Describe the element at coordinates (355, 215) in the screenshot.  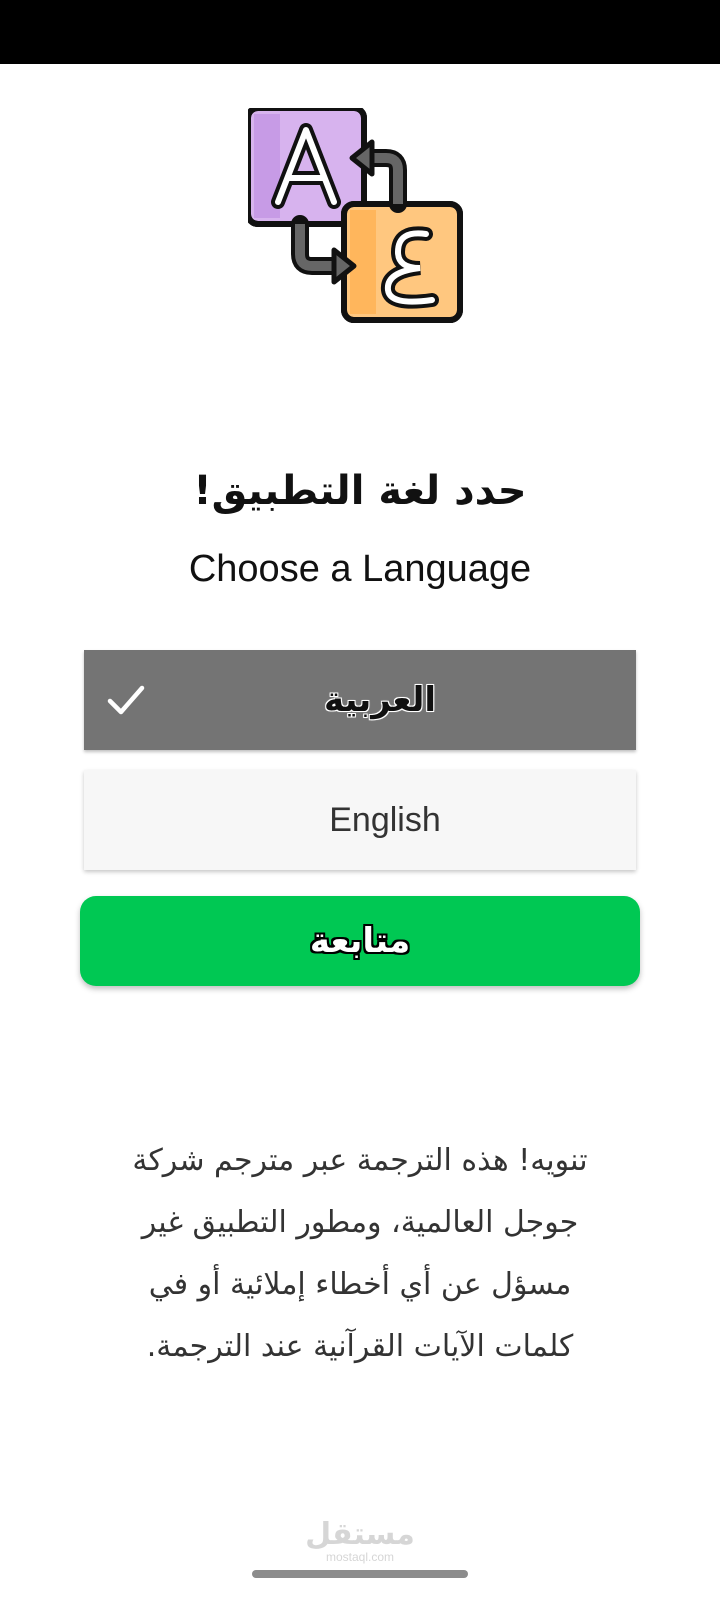
I see `translate-logo-icon` at that location.